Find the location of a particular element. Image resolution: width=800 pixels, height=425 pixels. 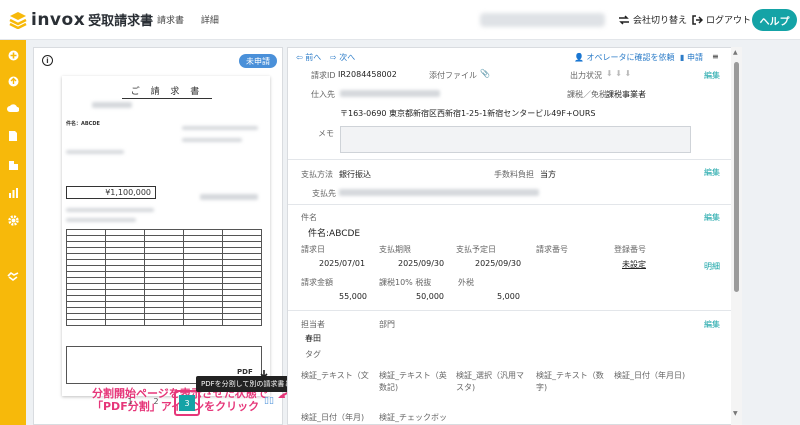

document-icon is located at coordinates (13, 136).